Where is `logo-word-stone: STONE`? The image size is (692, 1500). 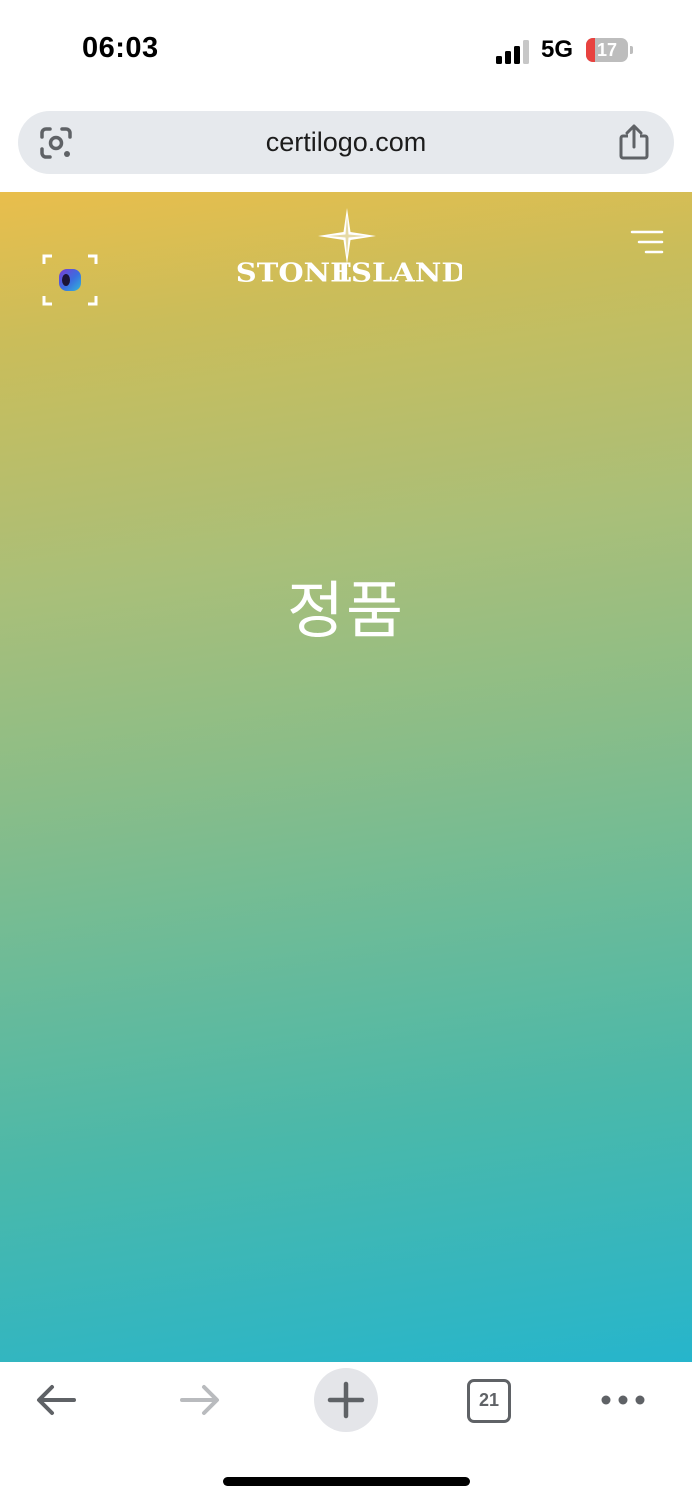
logo-word-stone: STONE is located at coordinates (294, 271).